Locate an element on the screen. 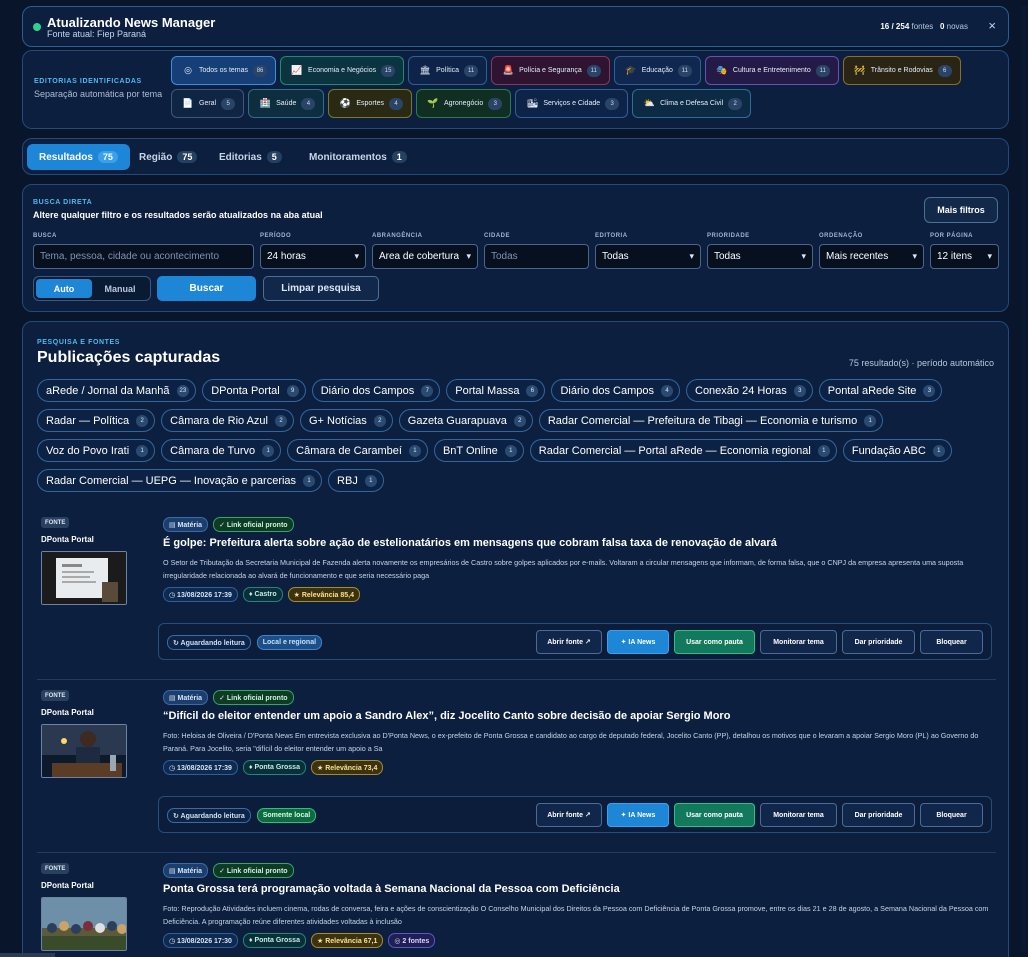 This screenshot has height=957, width=1028. editoria-chip-label: Esportes is located at coordinates (370, 103).